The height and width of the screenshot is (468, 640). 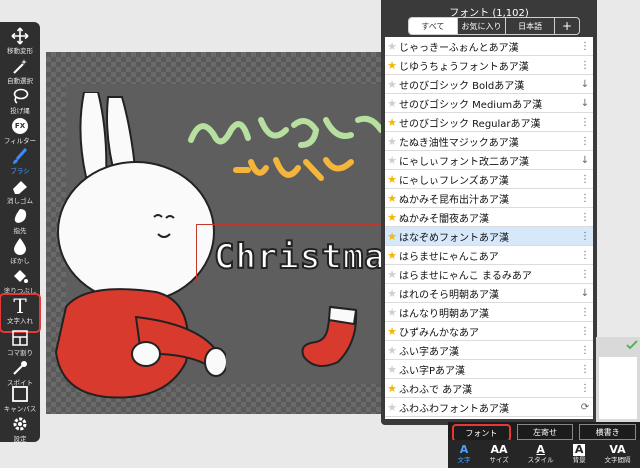 What do you see at coordinates (608, 432) in the screenshot?
I see `horizontal-writing-button: 横書き` at bounding box center [608, 432].